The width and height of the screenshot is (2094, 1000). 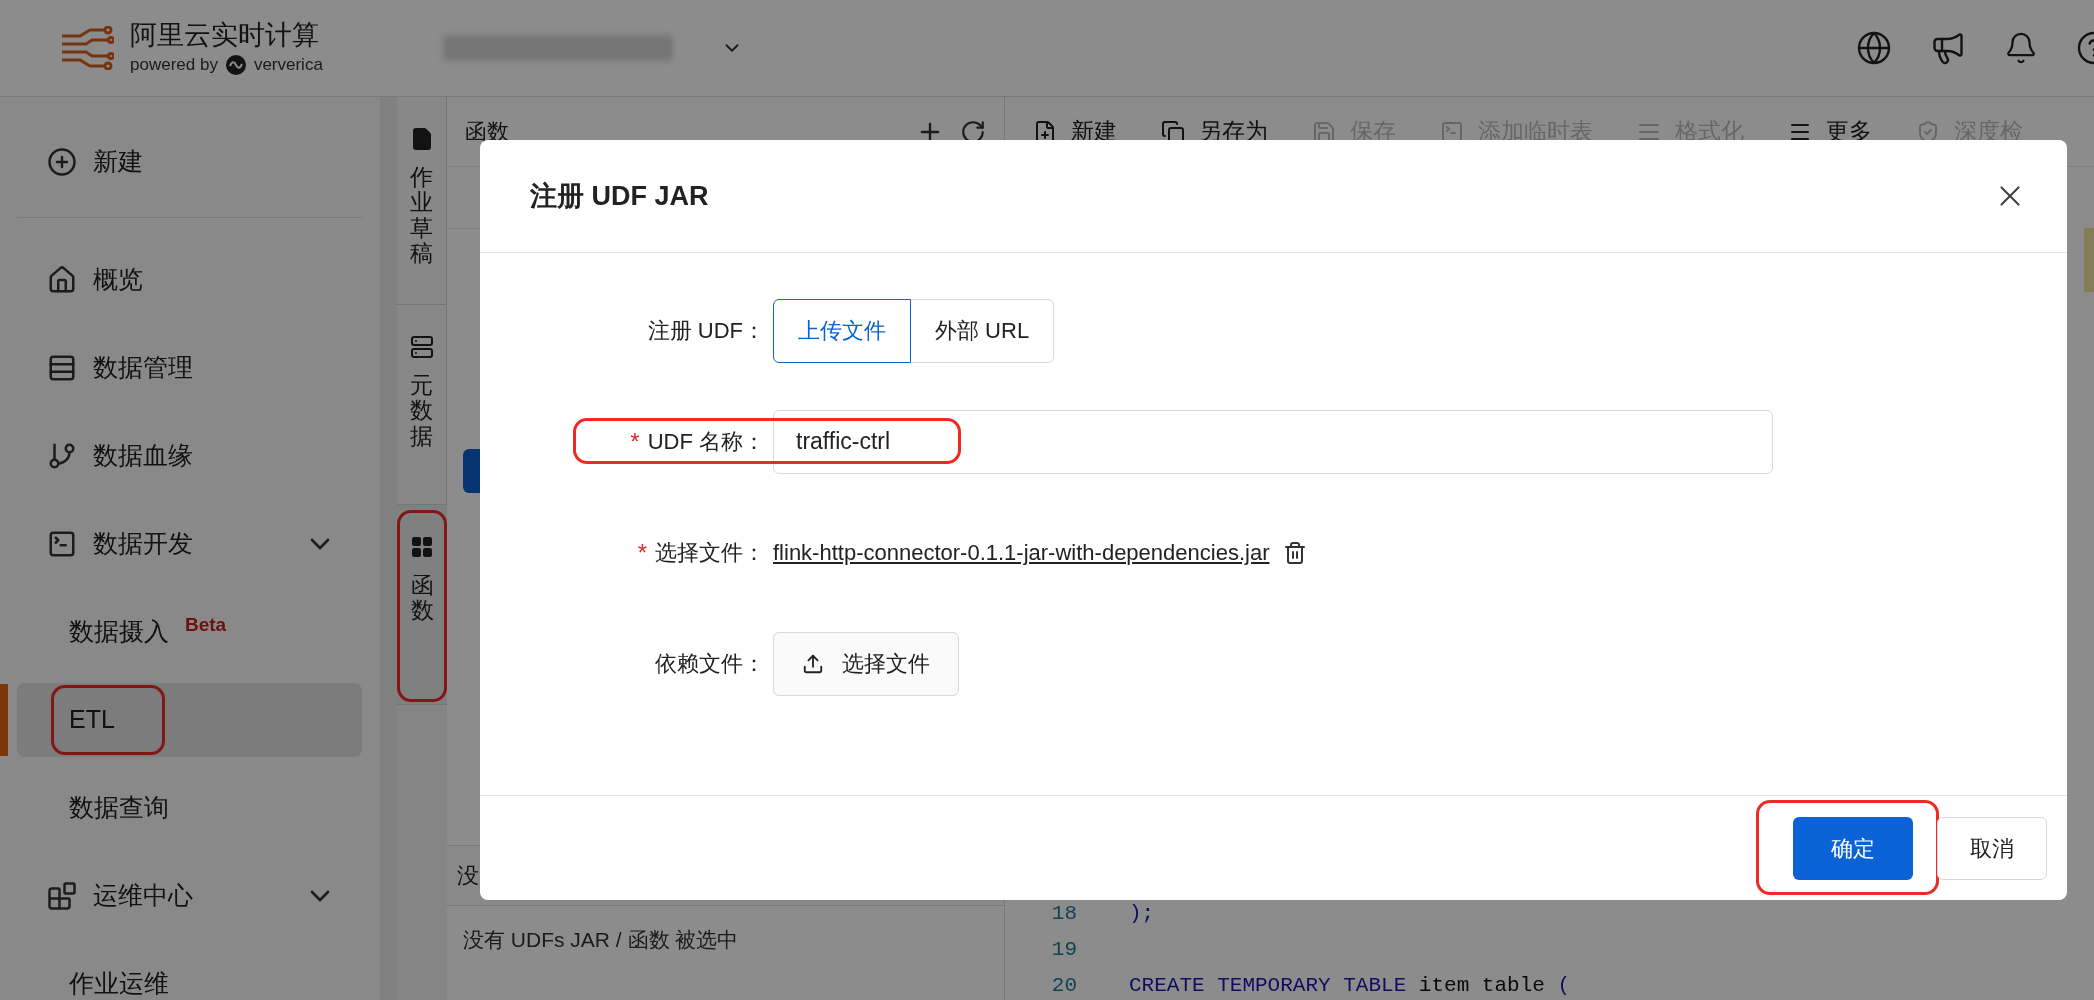 What do you see at coordinates (706, 442) in the screenshot?
I see `field-label: UDF 名称：` at bounding box center [706, 442].